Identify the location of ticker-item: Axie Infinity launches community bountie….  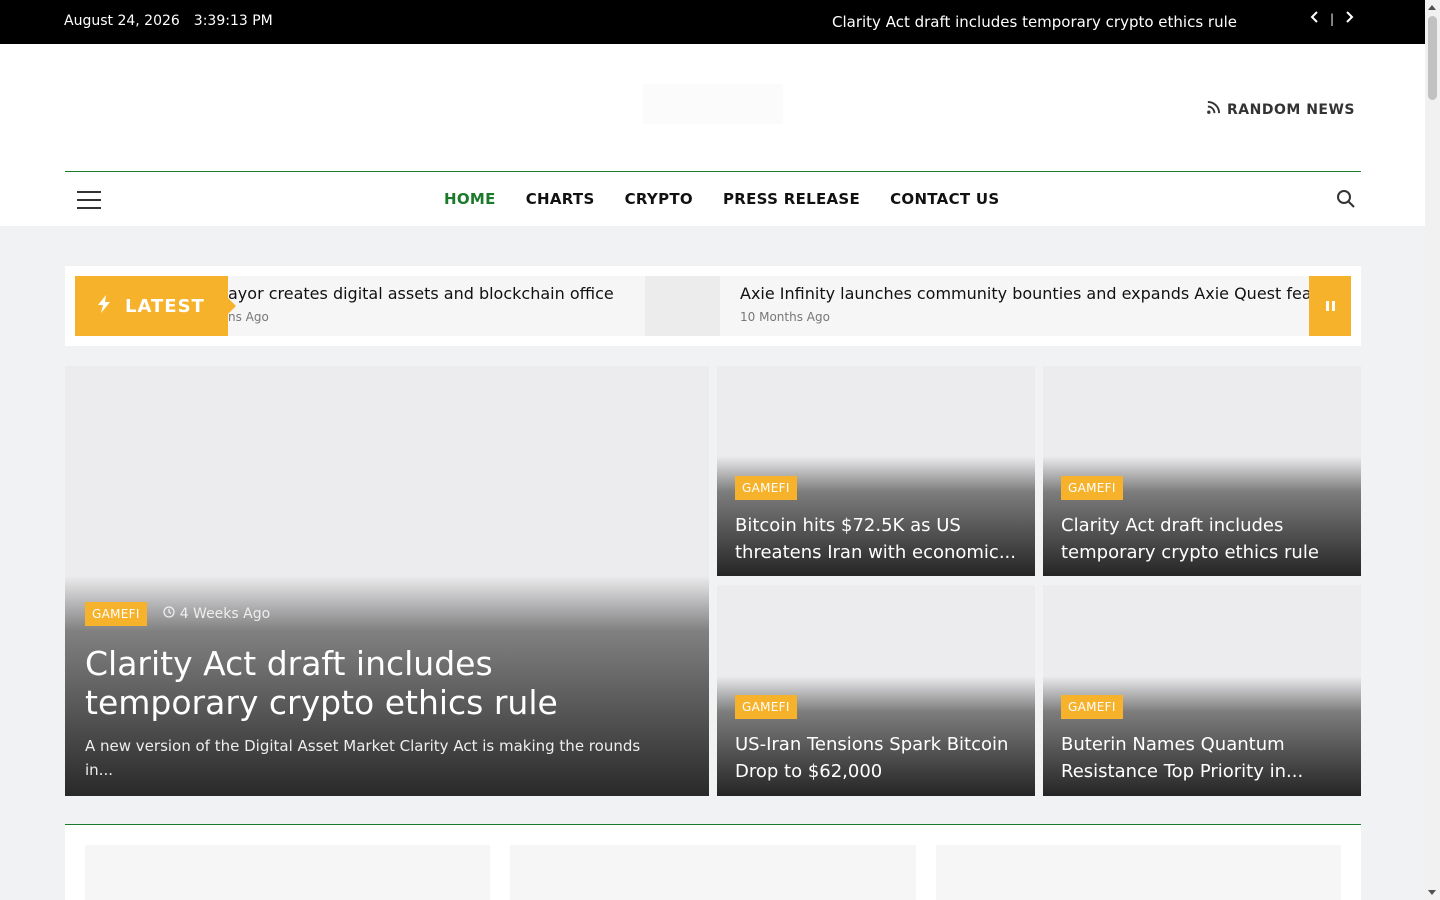
(1045, 306).